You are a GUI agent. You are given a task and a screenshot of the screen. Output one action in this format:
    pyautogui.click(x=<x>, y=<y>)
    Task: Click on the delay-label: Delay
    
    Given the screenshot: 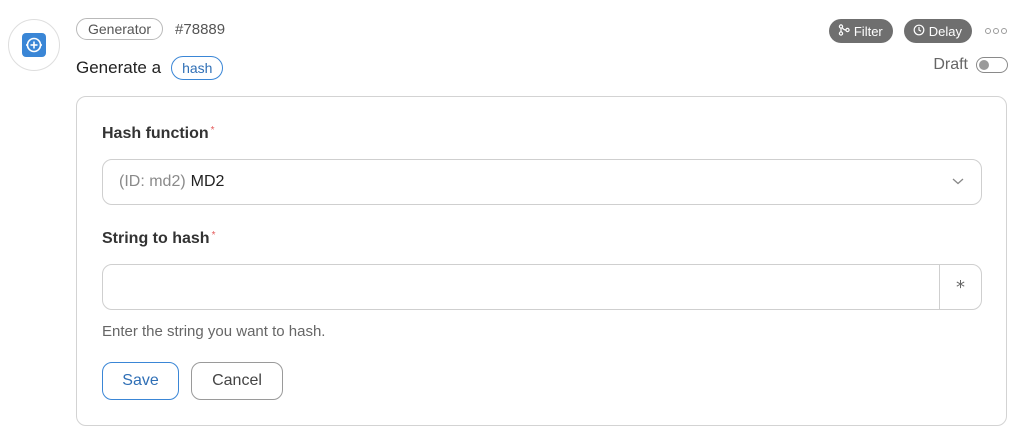 What is the action you would take?
    pyautogui.click(x=945, y=31)
    